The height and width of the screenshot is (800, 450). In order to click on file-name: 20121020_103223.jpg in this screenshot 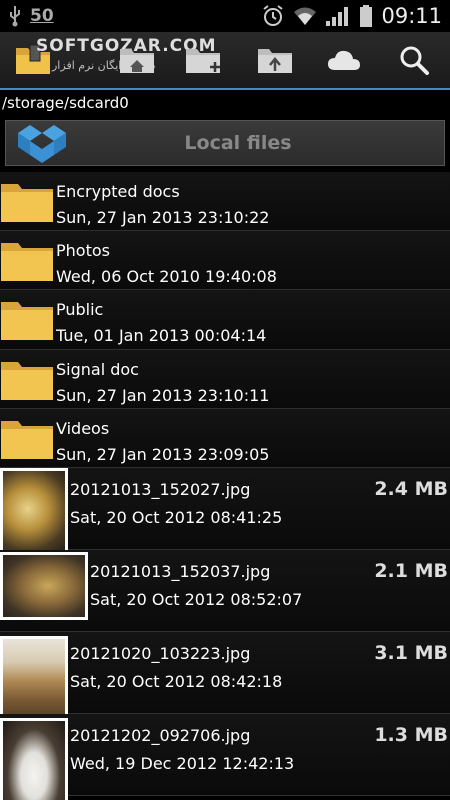, I will do `click(160, 653)`.